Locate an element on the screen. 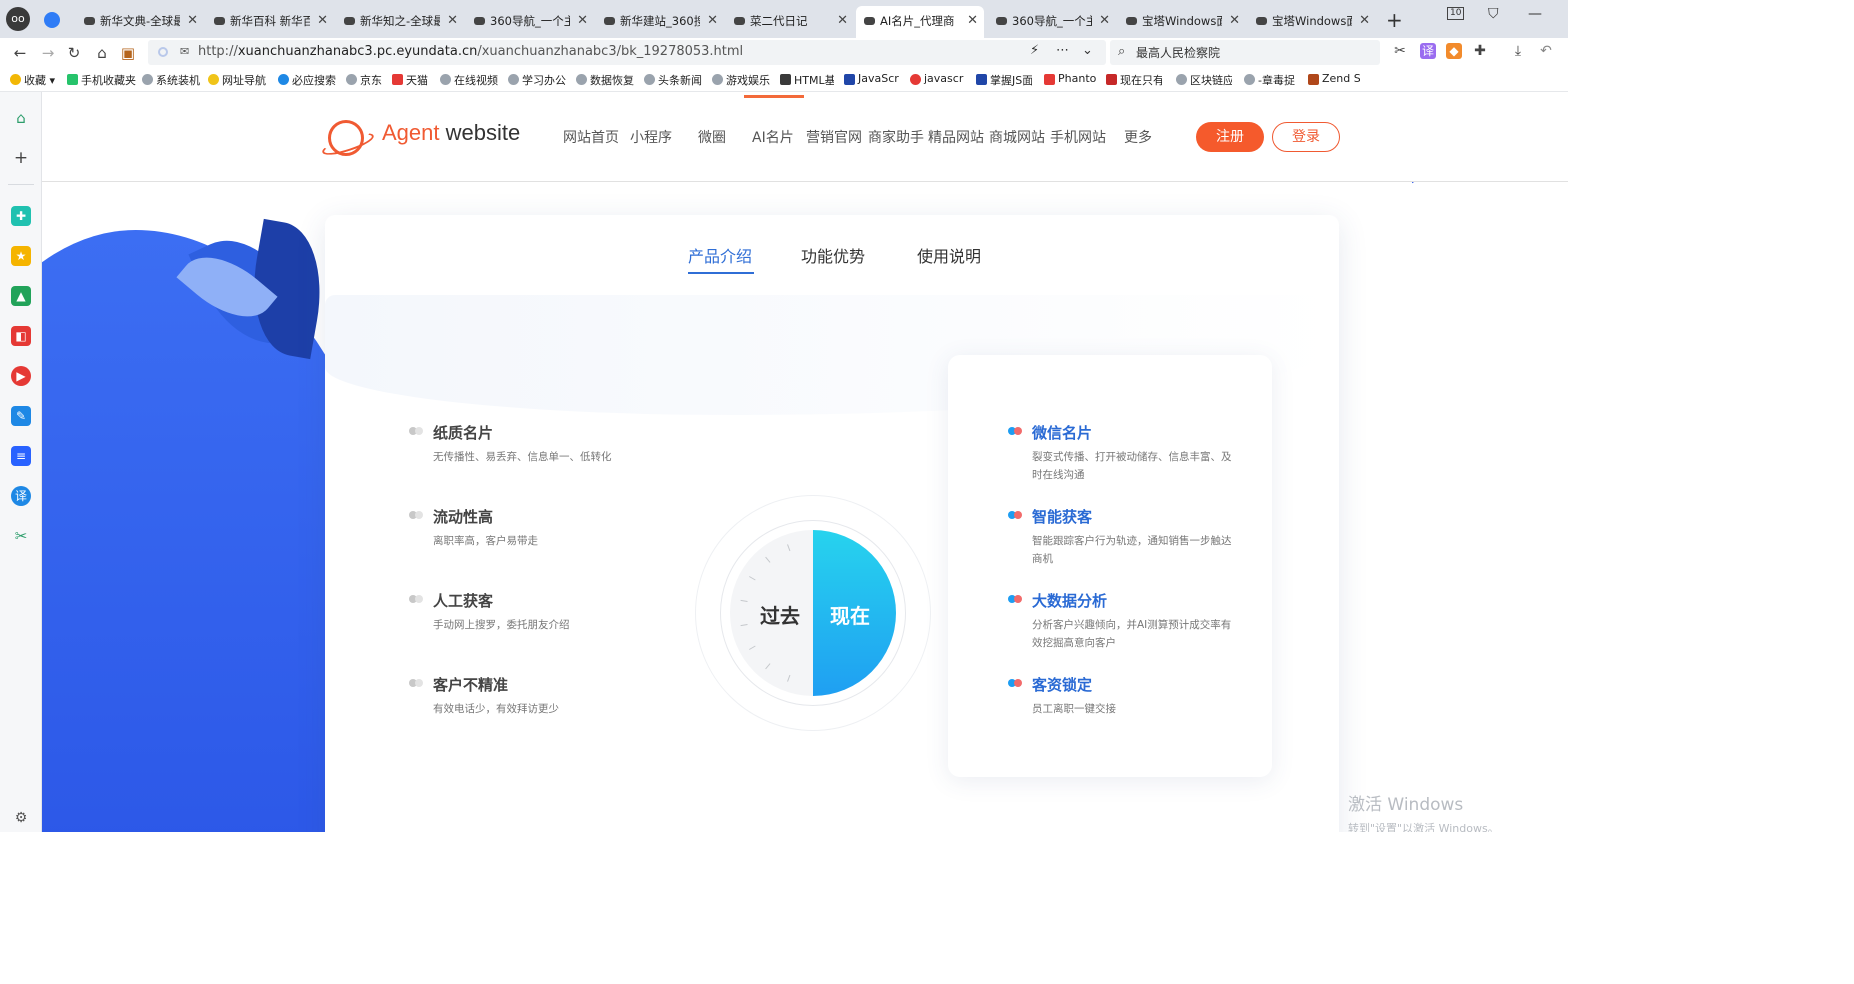 This screenshot has width=1854, height=984. ai-doc-icon: ≡ is located at coordinates (21, 456).